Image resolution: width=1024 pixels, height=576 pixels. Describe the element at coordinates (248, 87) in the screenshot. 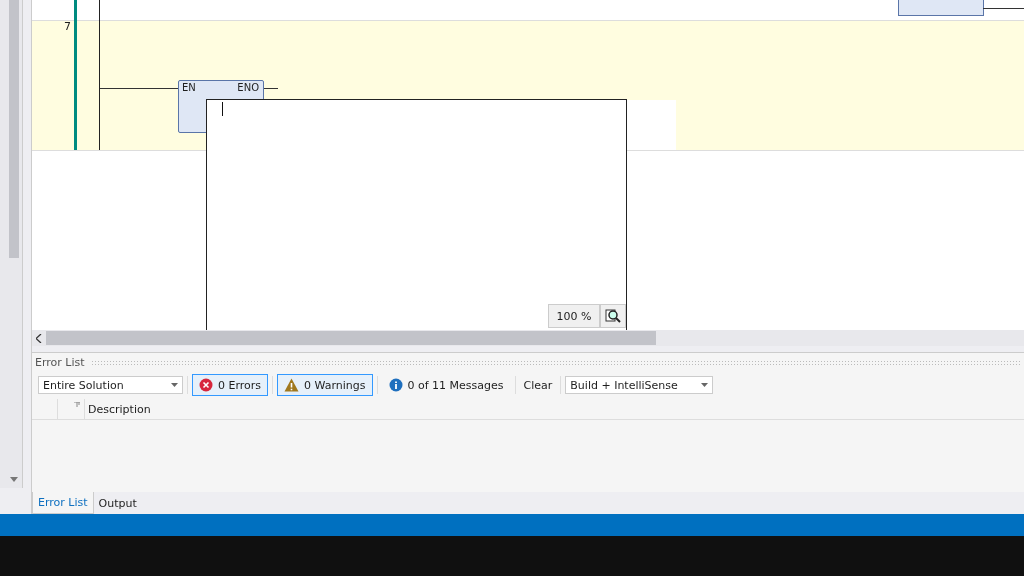

I see `pin-label: ENO` at that location.